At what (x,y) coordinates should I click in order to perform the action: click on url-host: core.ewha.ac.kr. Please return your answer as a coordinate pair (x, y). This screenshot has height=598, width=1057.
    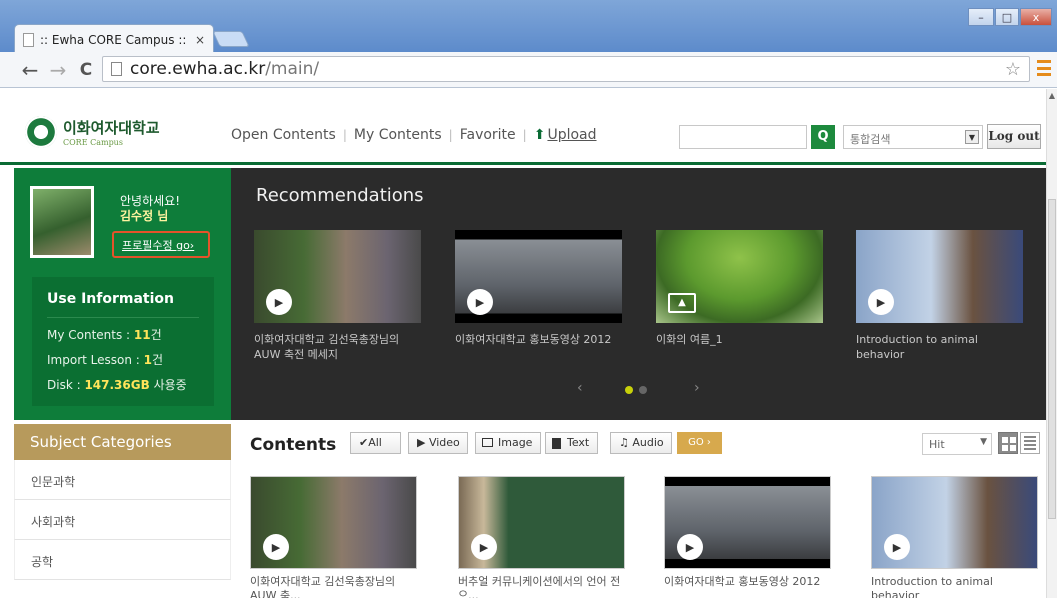
    Looking at the image, I should click on (198, 69).